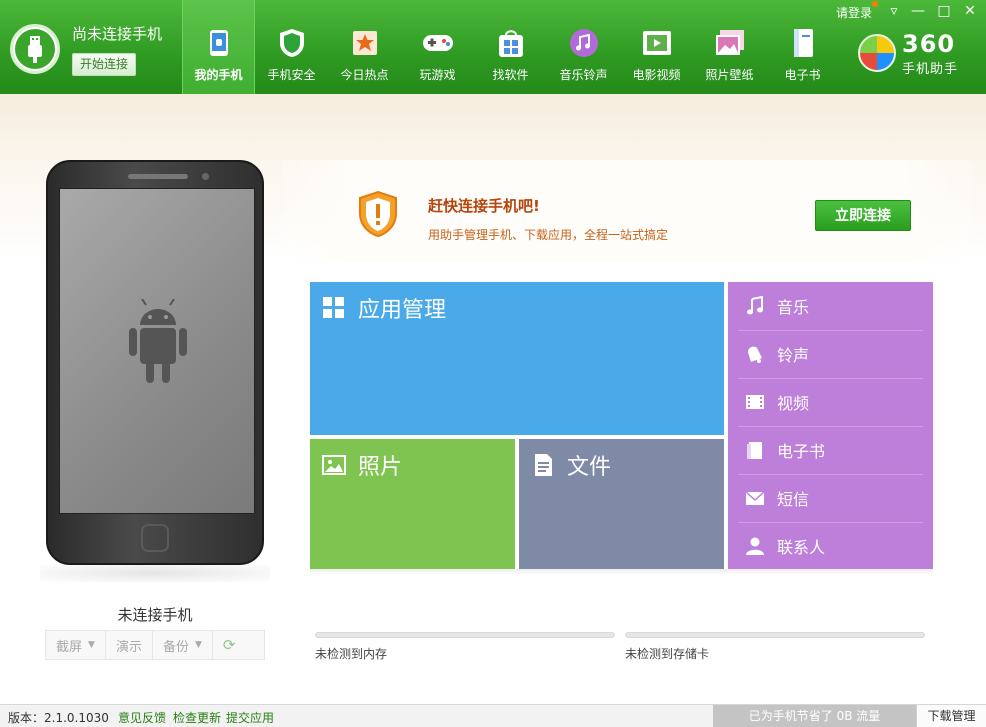 The image size is (986, 727). What do you see at coordinates (250, 717) in the screenshot?
I see `submit-app-link: 提交应用` at bounding box center [250, 717].